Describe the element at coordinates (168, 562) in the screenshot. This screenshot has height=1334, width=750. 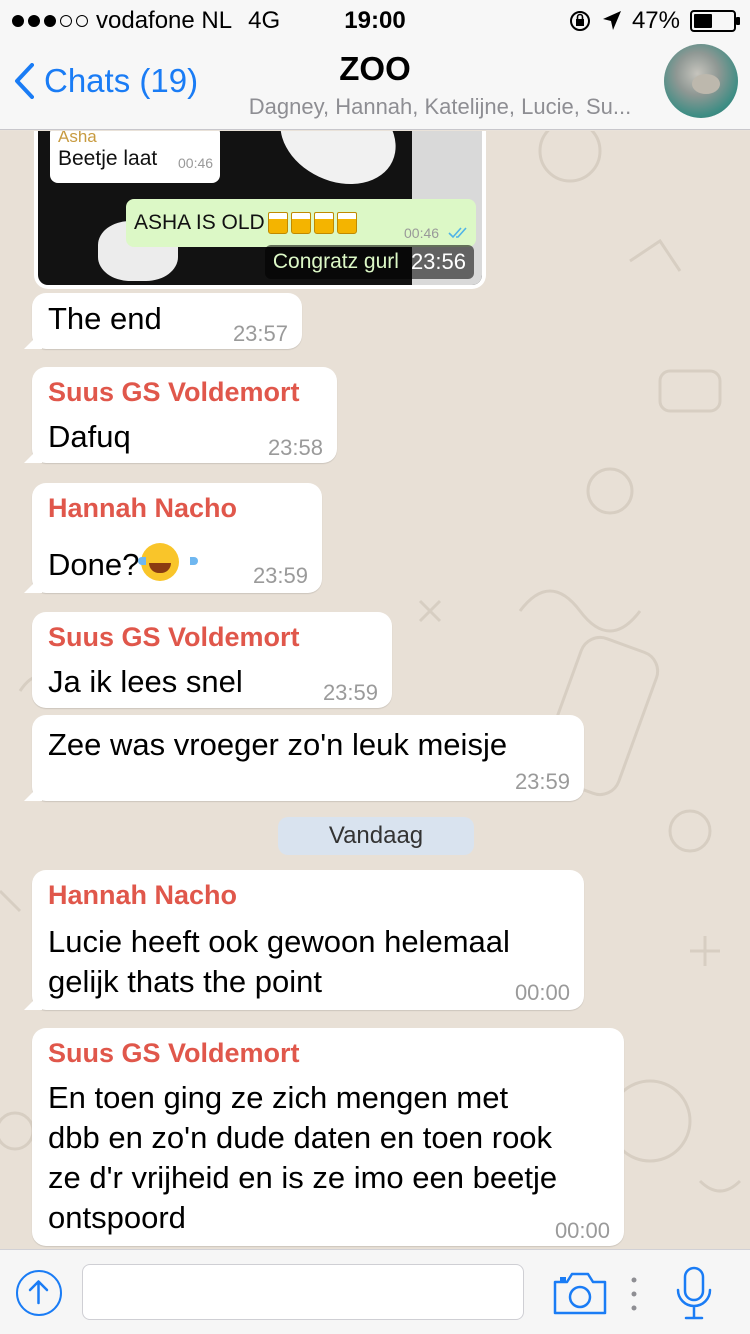
I see `tears-of-joy-emoji-icon` at that location.